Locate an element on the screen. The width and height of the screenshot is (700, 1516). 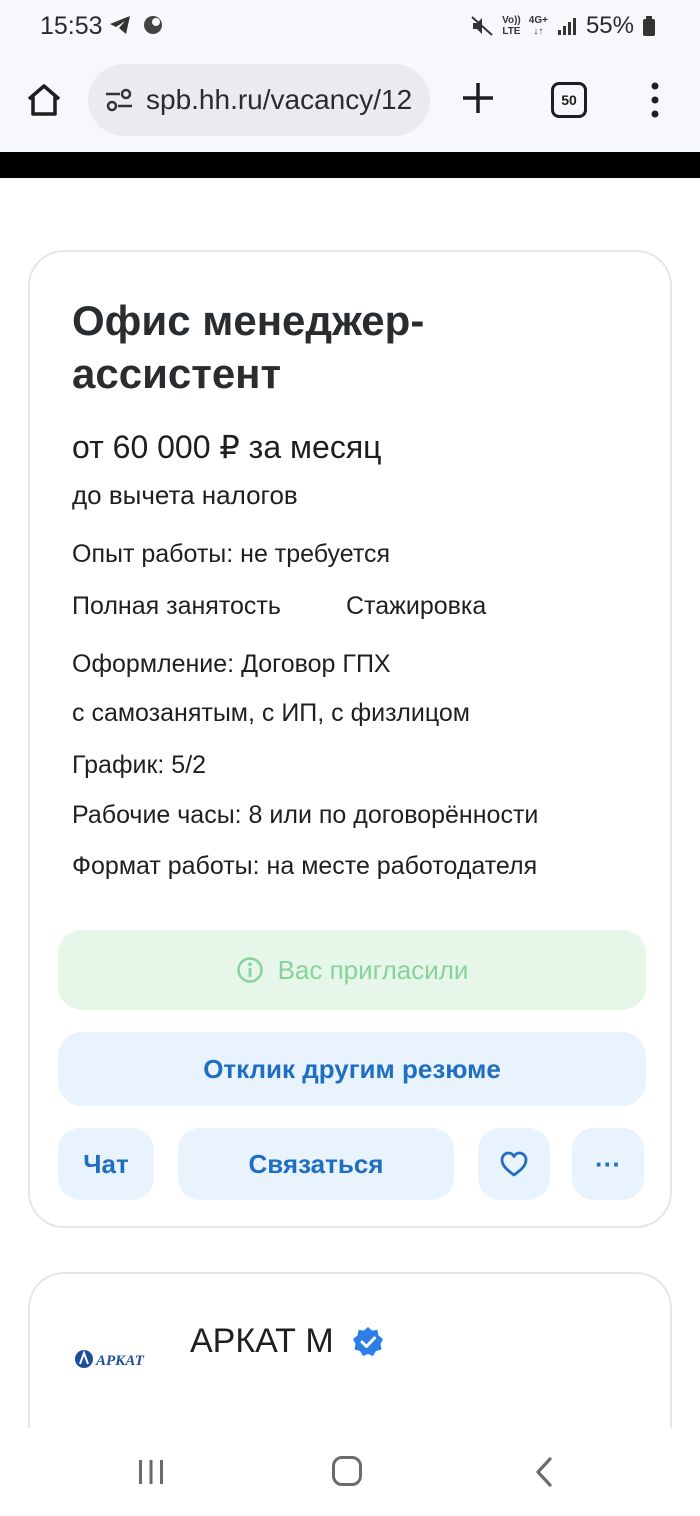
company-logo: АРКАТ is located at coordinates (110, 1359).